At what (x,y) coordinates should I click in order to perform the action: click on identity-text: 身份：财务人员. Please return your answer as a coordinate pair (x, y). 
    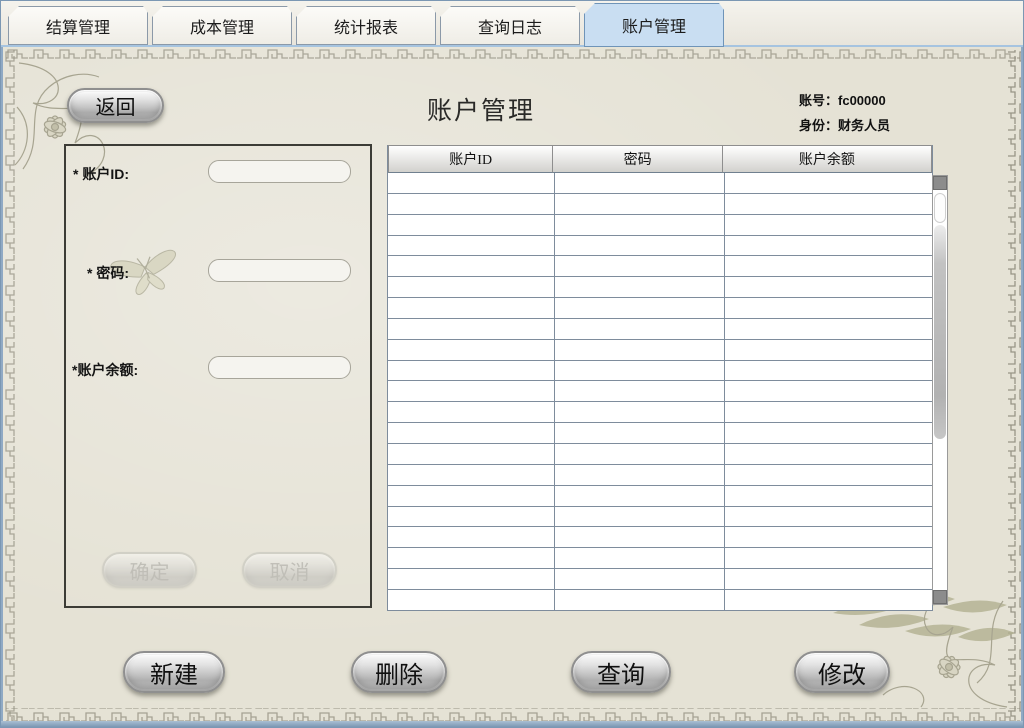
    Looking at the image, I should click on (899, 124).